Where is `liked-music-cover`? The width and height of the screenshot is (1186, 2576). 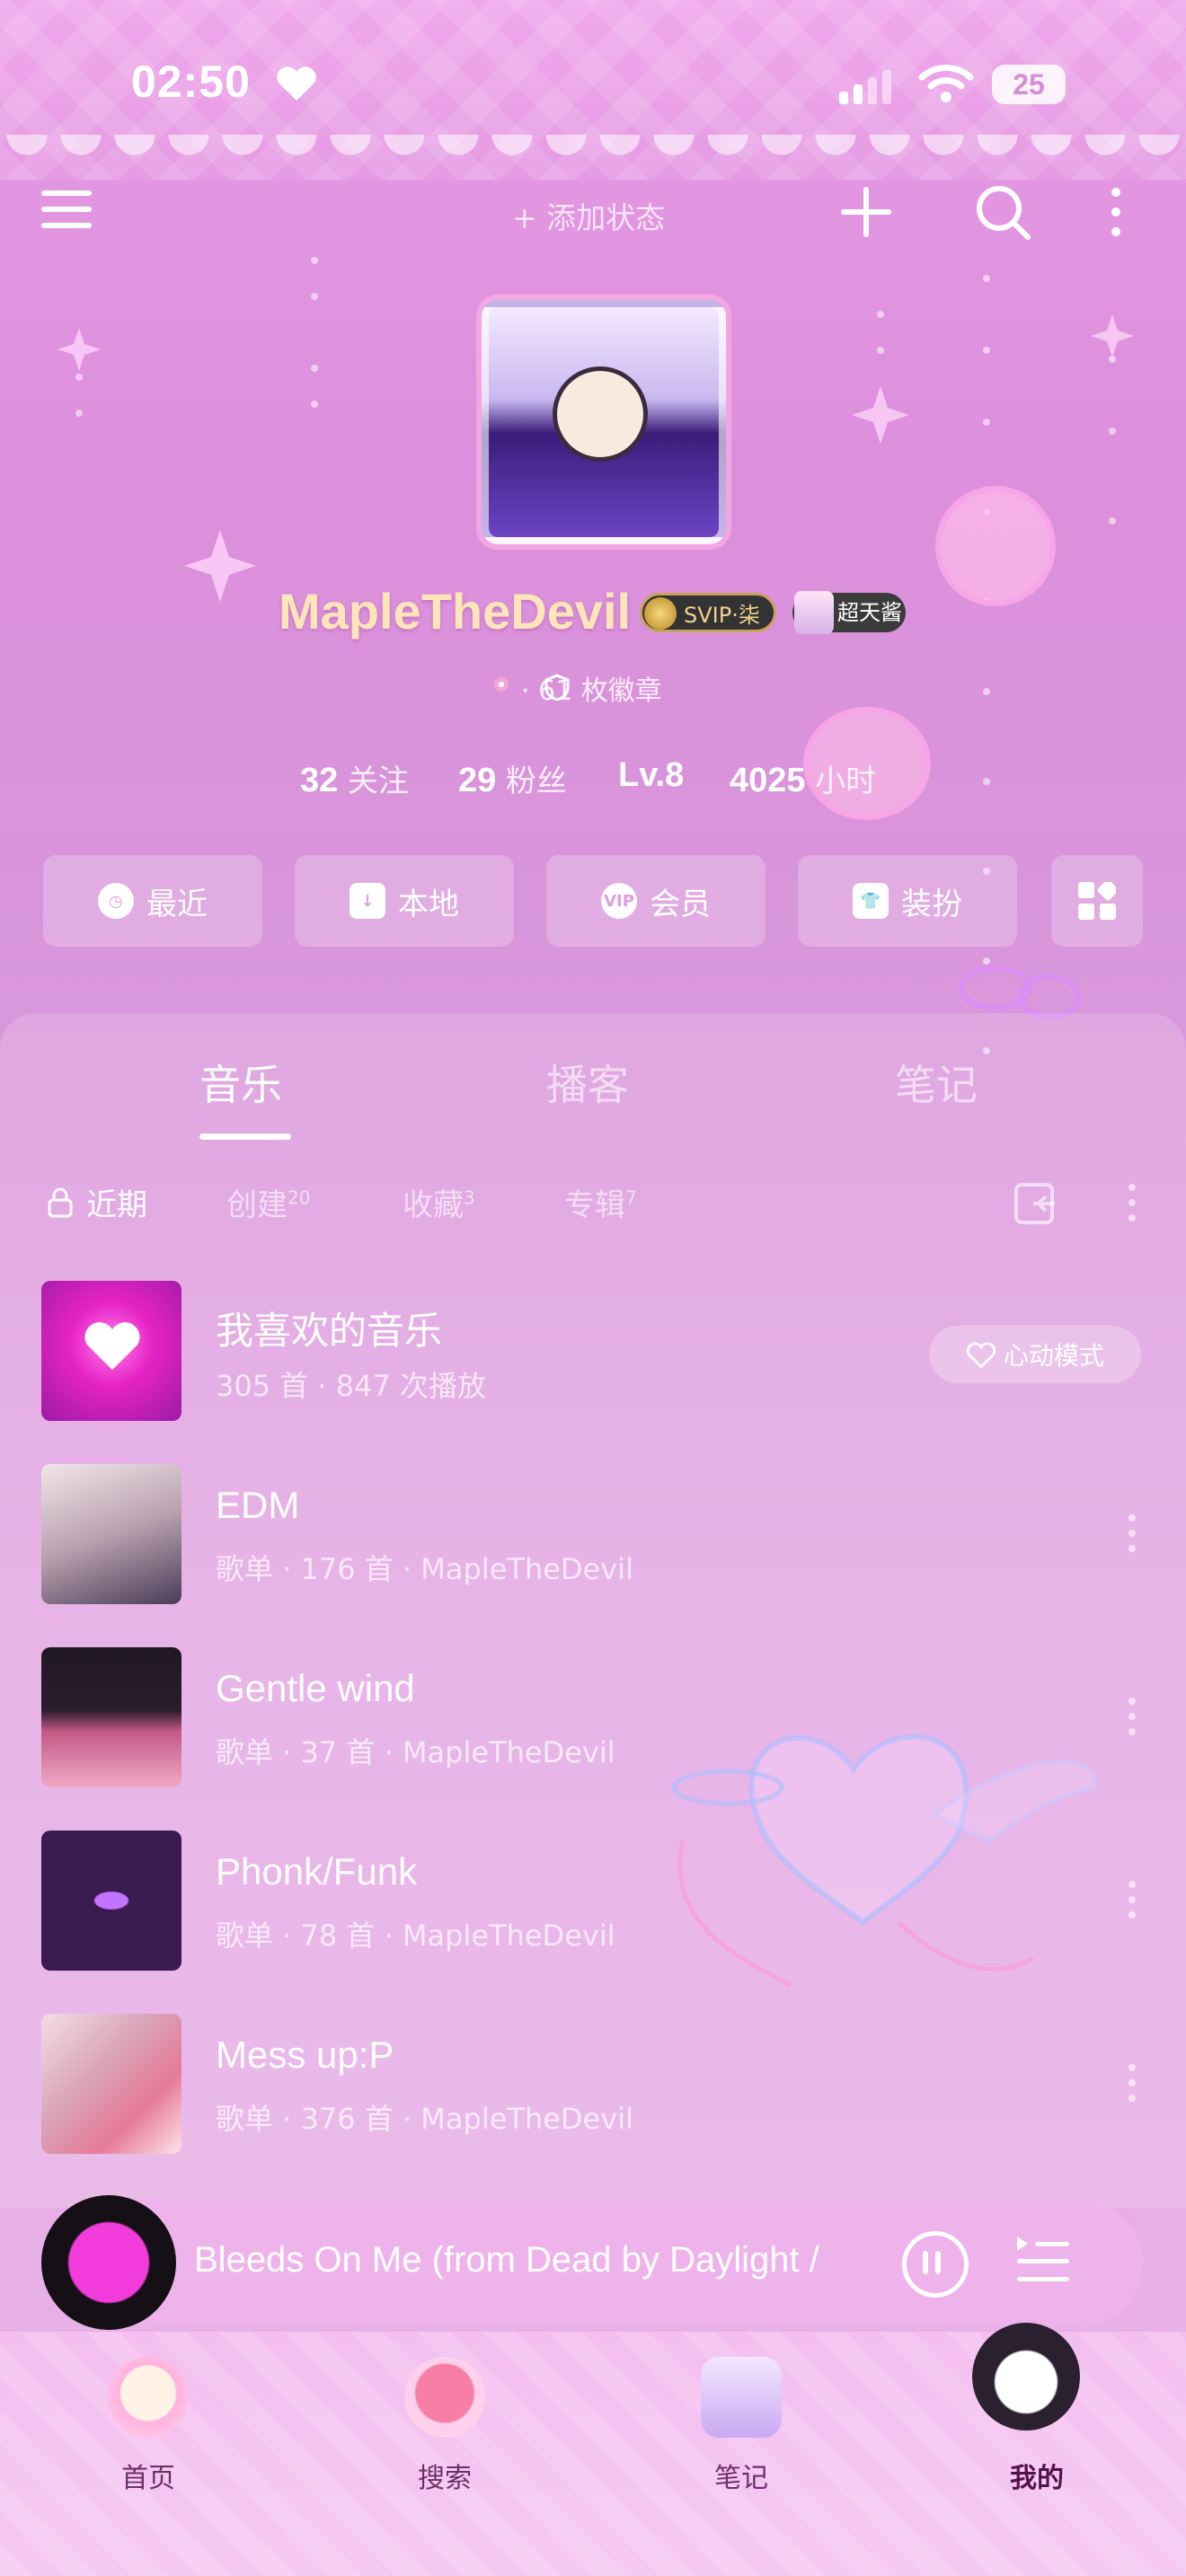
liked-music-cover is located at coordinates (111, 1351).